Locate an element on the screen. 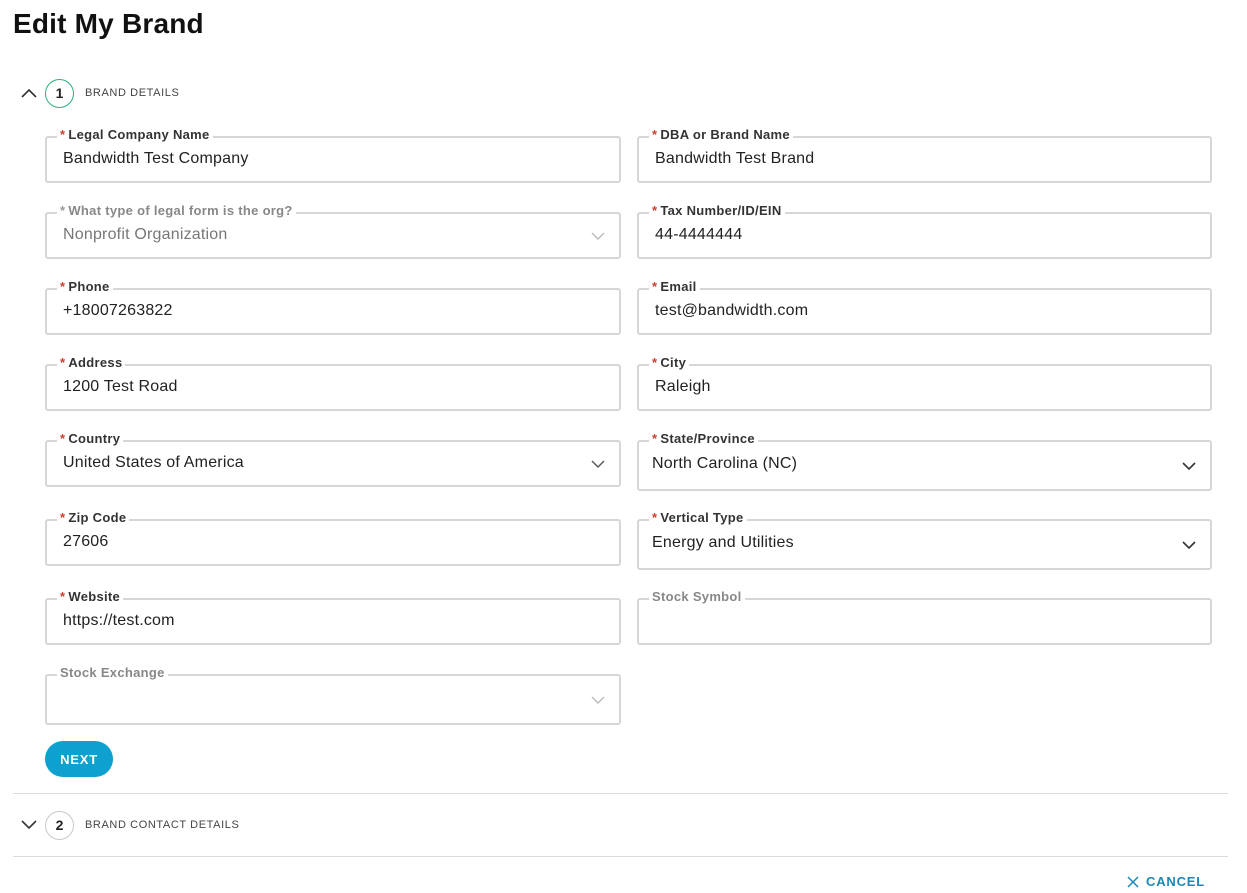 The image size is (1247, 893). country-value: United States of America is located at coordinates (153, 462).